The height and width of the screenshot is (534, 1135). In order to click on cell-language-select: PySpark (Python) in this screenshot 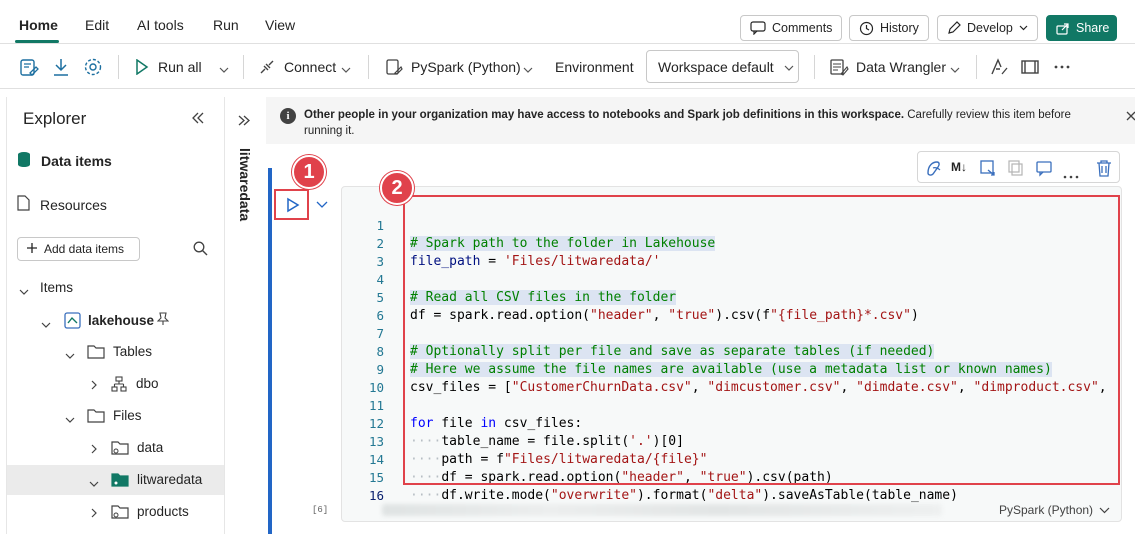, I will do `click(1054, 510)`.